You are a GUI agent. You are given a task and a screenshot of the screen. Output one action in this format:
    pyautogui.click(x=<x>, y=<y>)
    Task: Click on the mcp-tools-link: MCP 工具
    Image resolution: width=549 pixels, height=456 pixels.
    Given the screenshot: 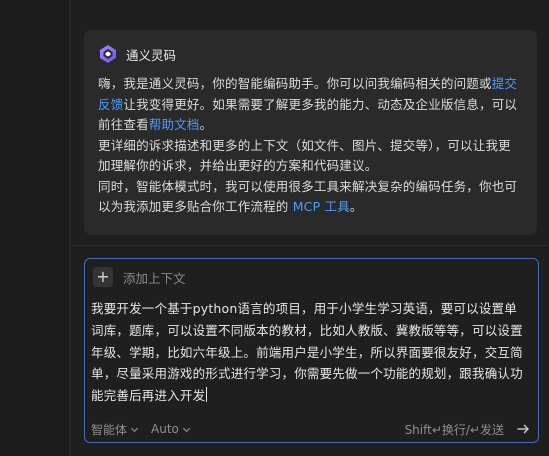 What is the action you would take?
    pyautogui.click(x=321, y=206)
    